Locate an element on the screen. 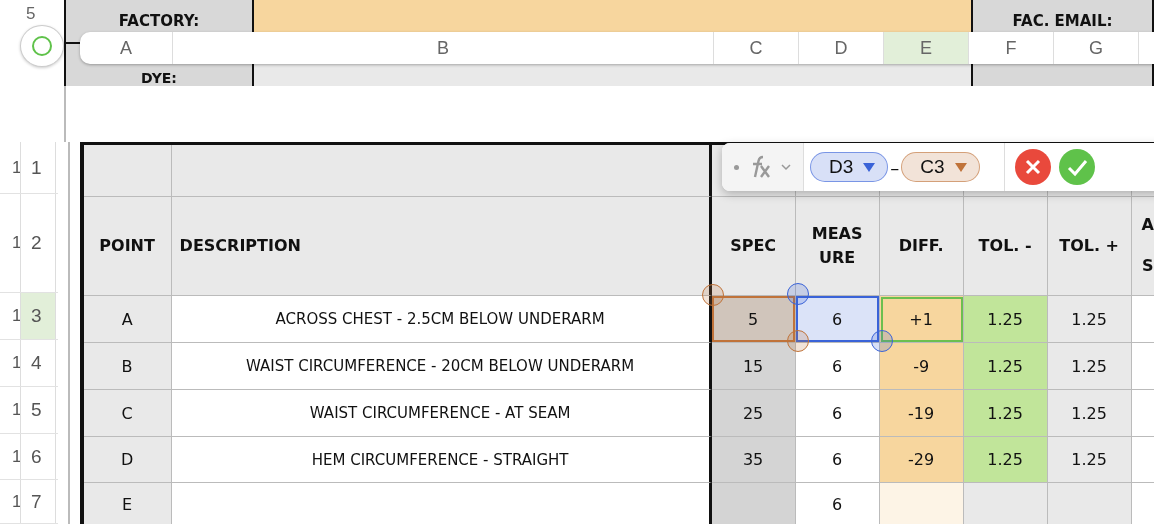  table-cell: D is located at coordinates (127, 460).